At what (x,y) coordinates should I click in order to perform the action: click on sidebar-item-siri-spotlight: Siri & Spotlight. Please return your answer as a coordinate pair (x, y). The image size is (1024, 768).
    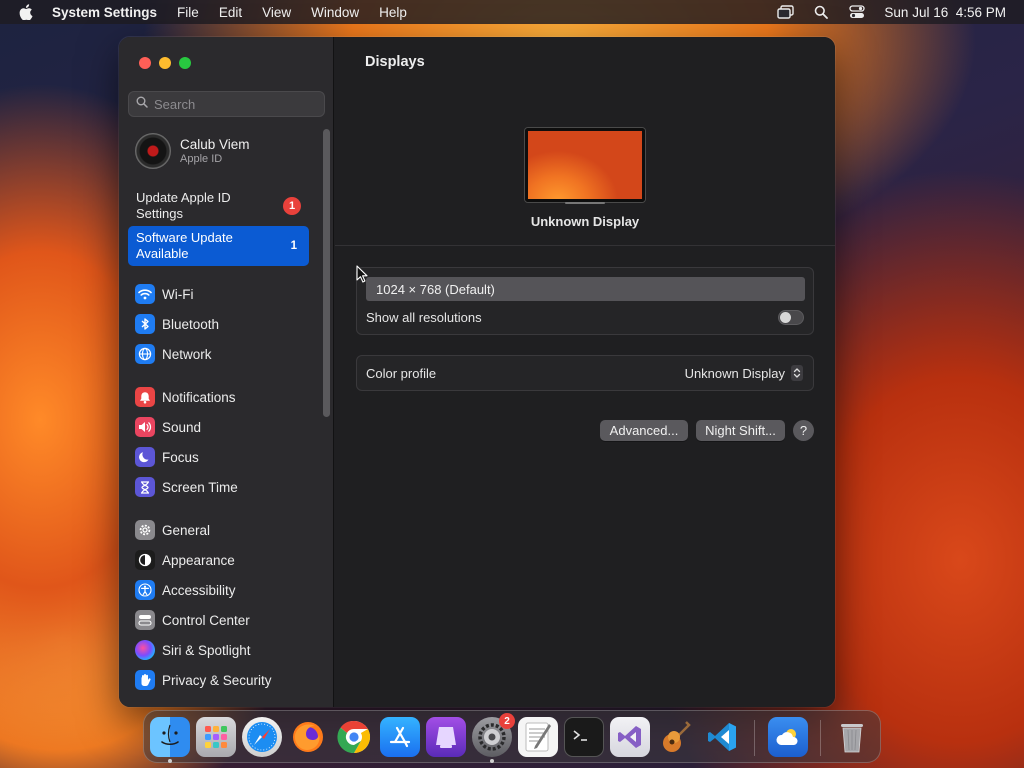
    Looking at the image, I should click on (225, 650).